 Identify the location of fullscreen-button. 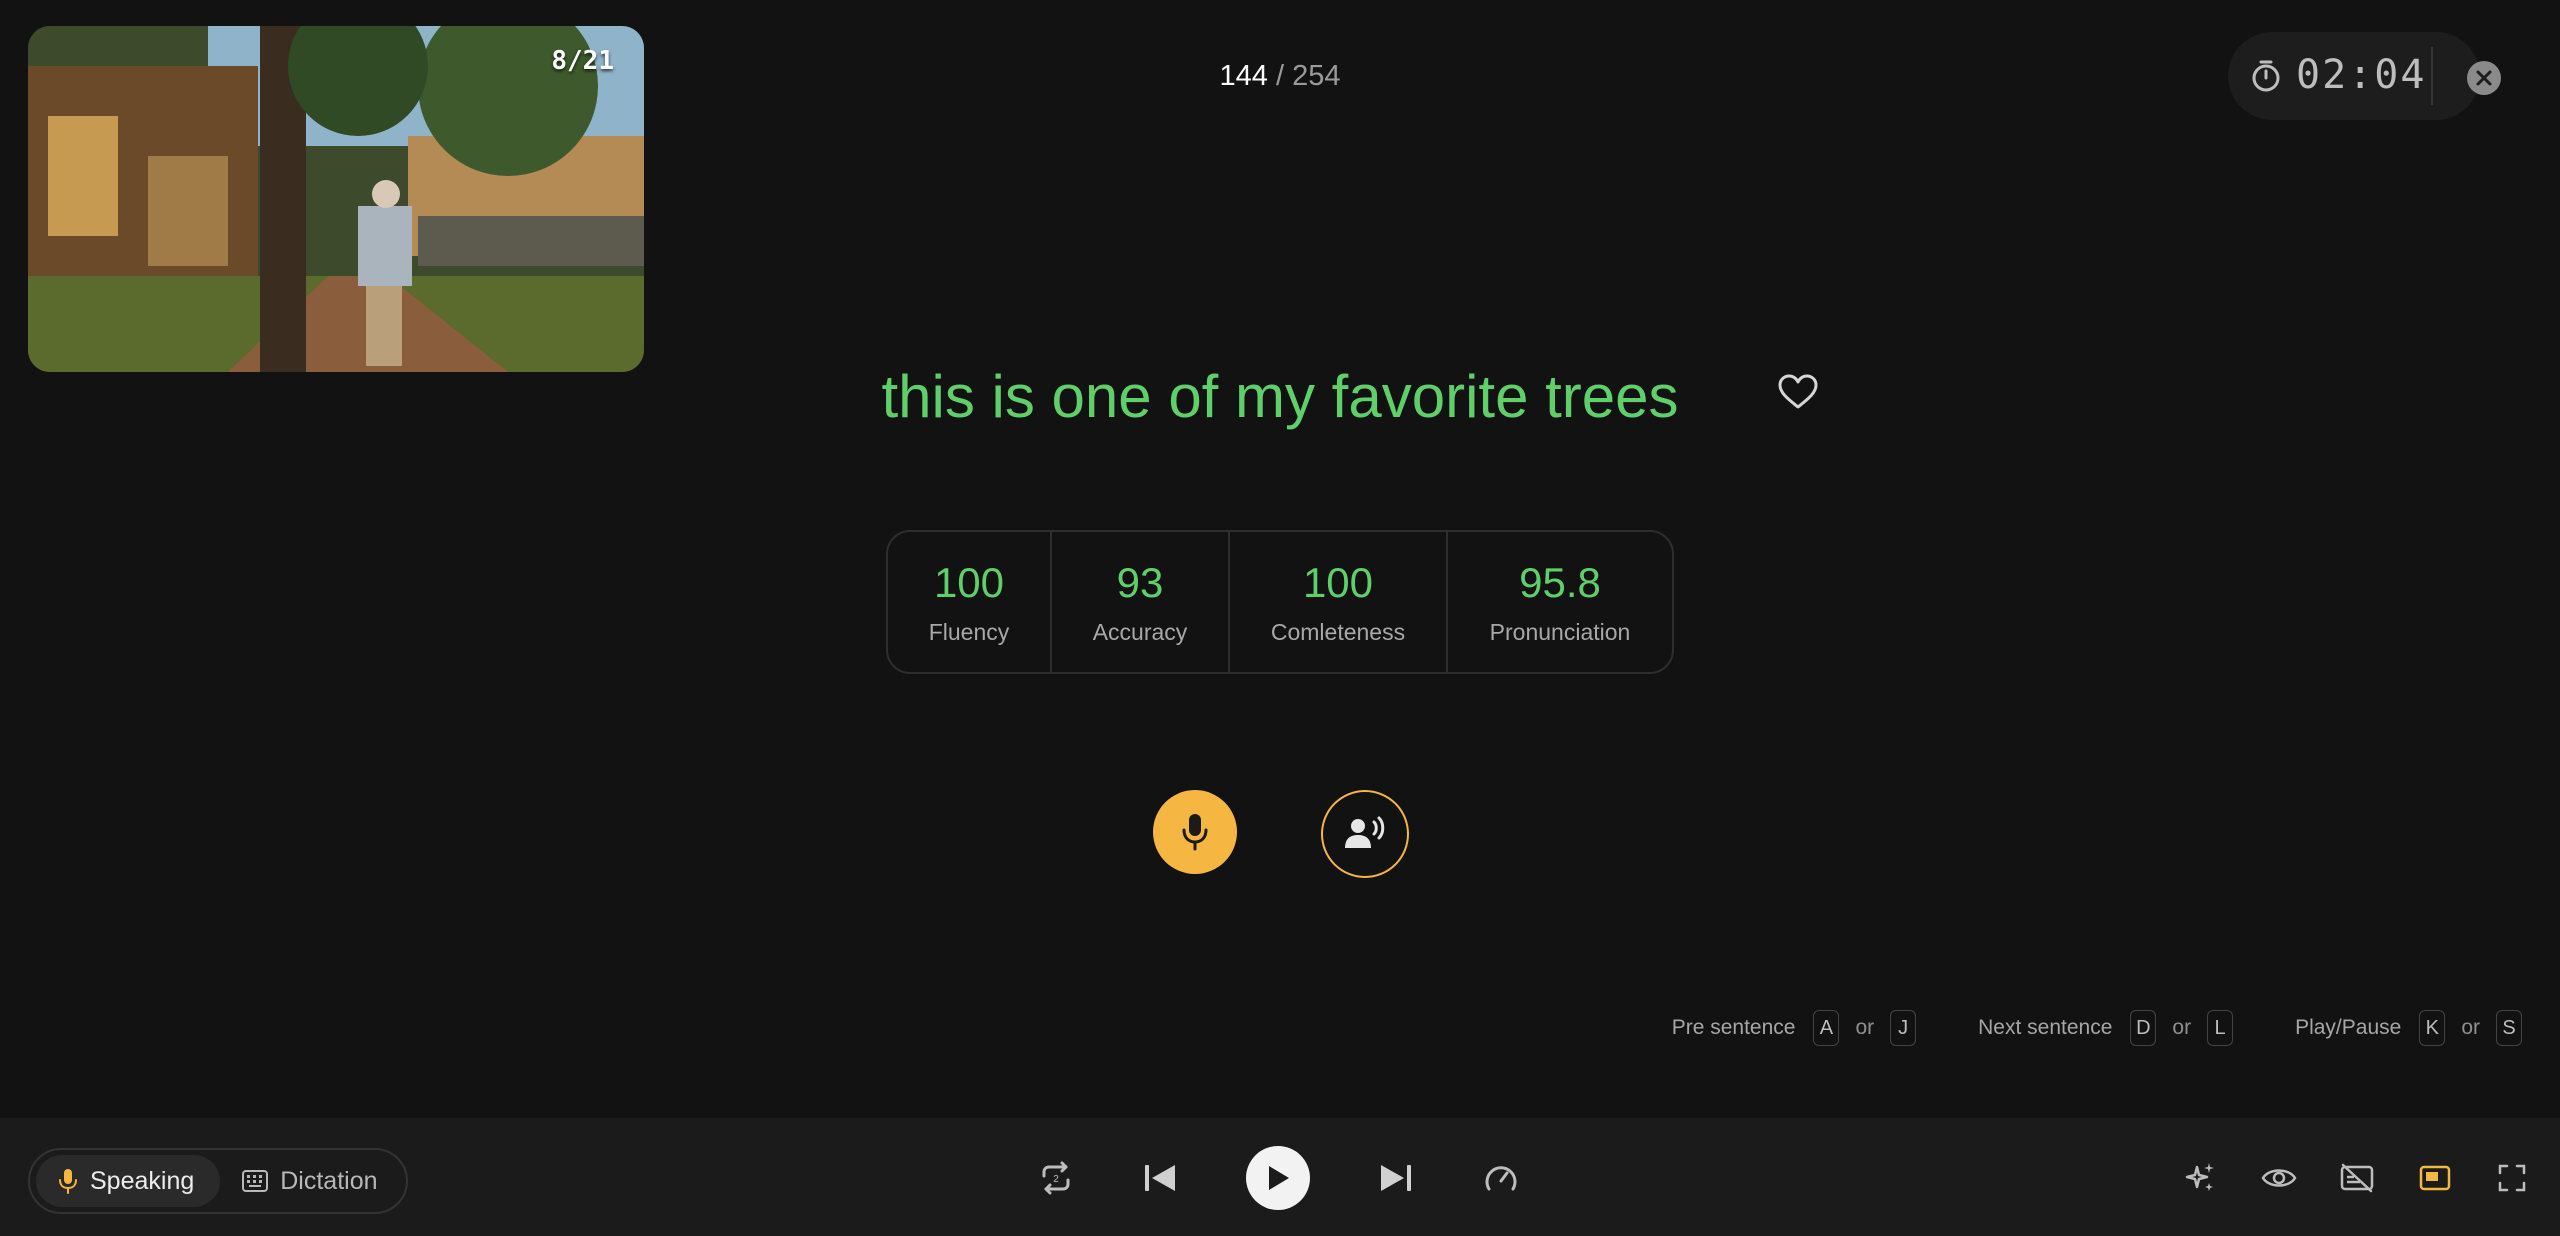
(2512, 1178).